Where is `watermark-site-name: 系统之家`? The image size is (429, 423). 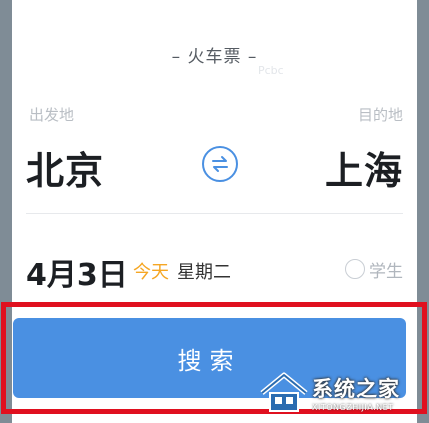
watermark-site-name: 系统之家 is located at coordinates (356, 388).